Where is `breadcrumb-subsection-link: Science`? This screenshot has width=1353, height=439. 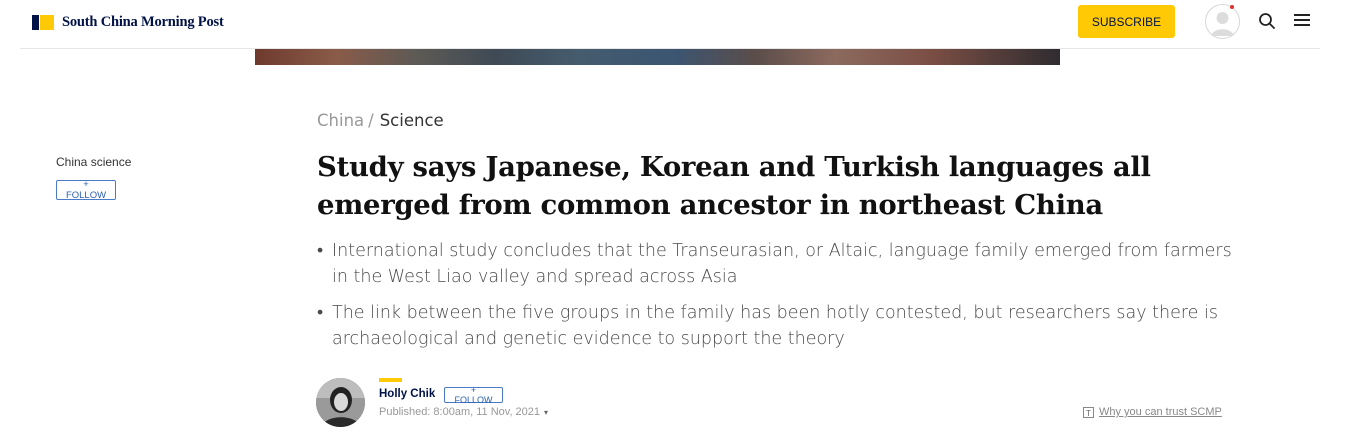 breadcrumb-subsection-link: Science is located at coordinates (412, 120).